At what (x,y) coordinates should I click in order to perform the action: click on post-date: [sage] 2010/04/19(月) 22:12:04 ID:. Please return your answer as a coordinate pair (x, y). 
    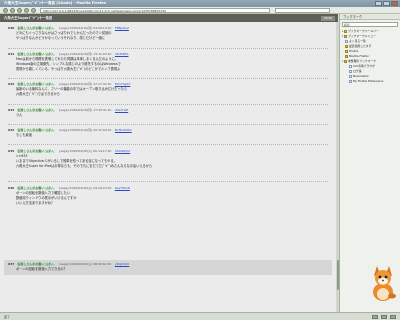
    Looking at the image, I should click on (85, 130).